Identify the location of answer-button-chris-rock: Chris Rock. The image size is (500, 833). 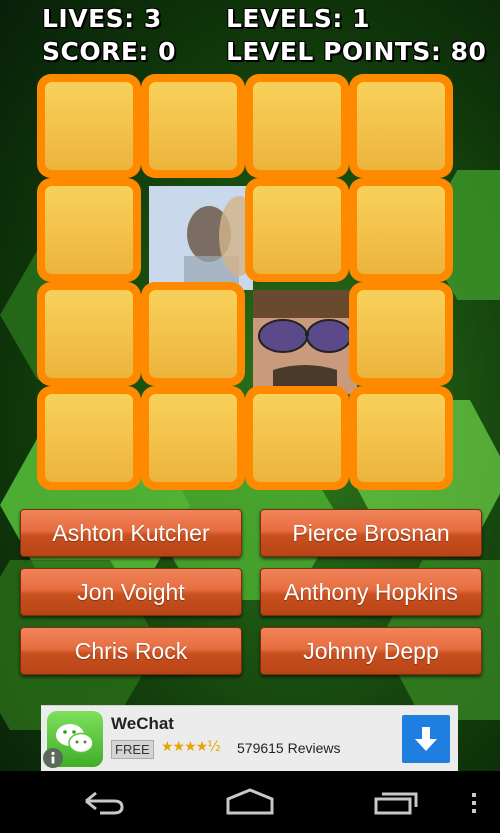
(131, 651).